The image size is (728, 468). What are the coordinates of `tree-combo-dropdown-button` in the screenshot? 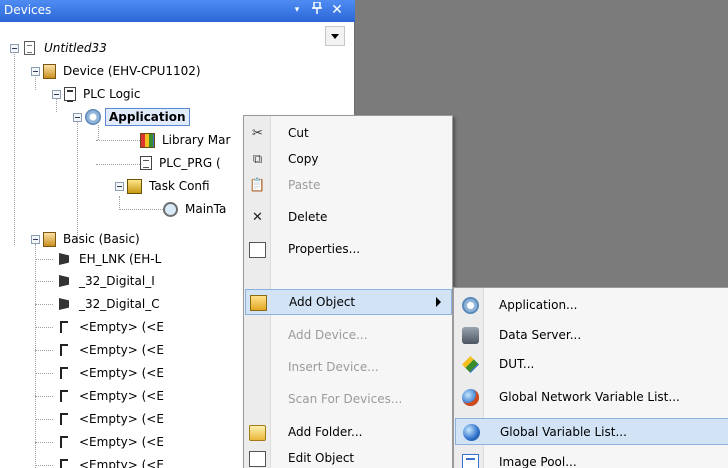 It's located at (335, 36).